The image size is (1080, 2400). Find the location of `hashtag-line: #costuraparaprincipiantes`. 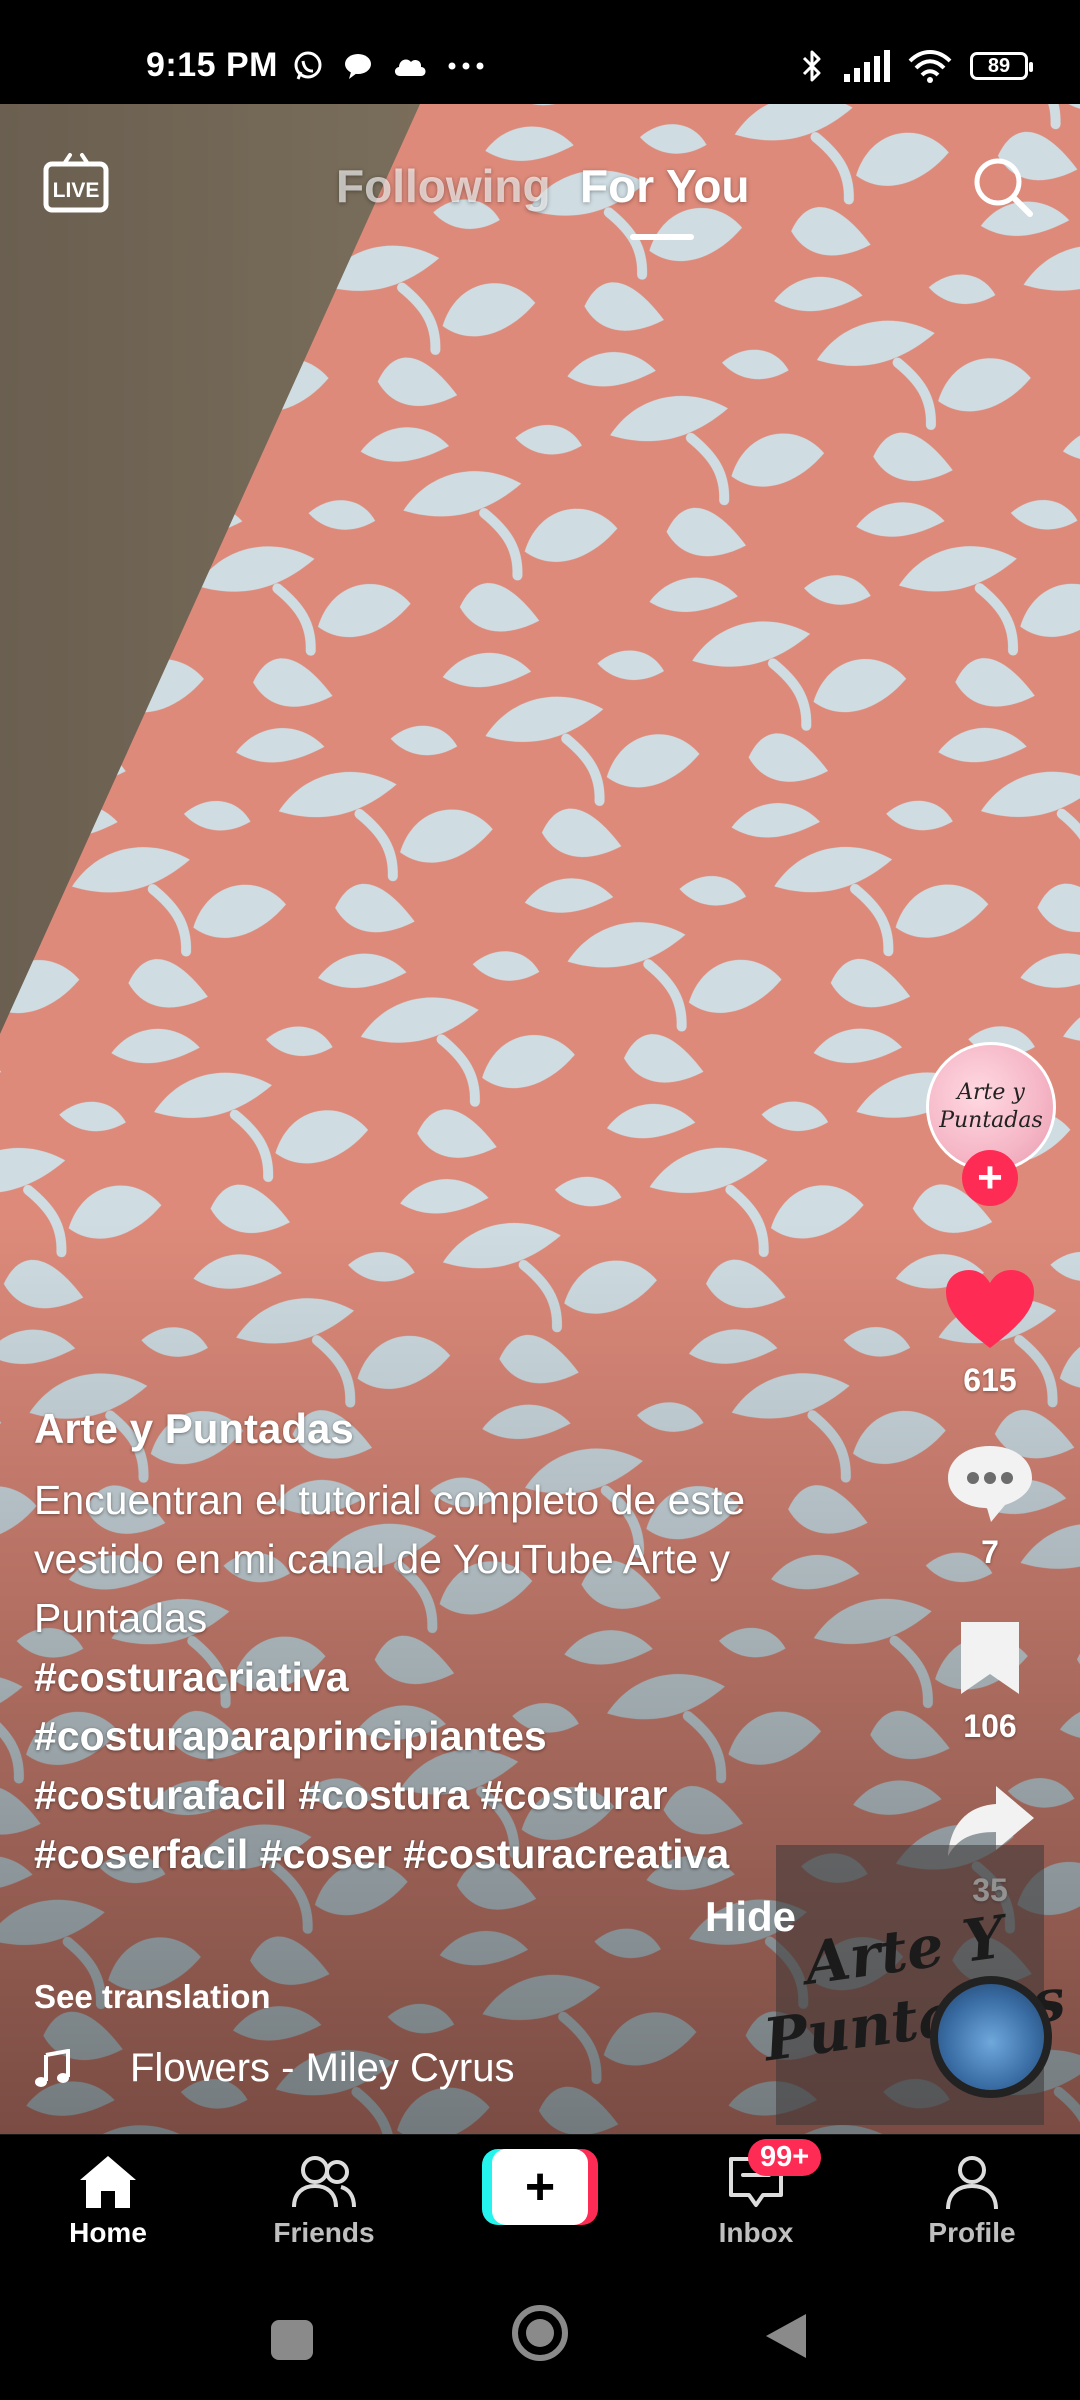

hashtag-line: #costuraparaprincipiantes is located at coordinates (424, 1736).